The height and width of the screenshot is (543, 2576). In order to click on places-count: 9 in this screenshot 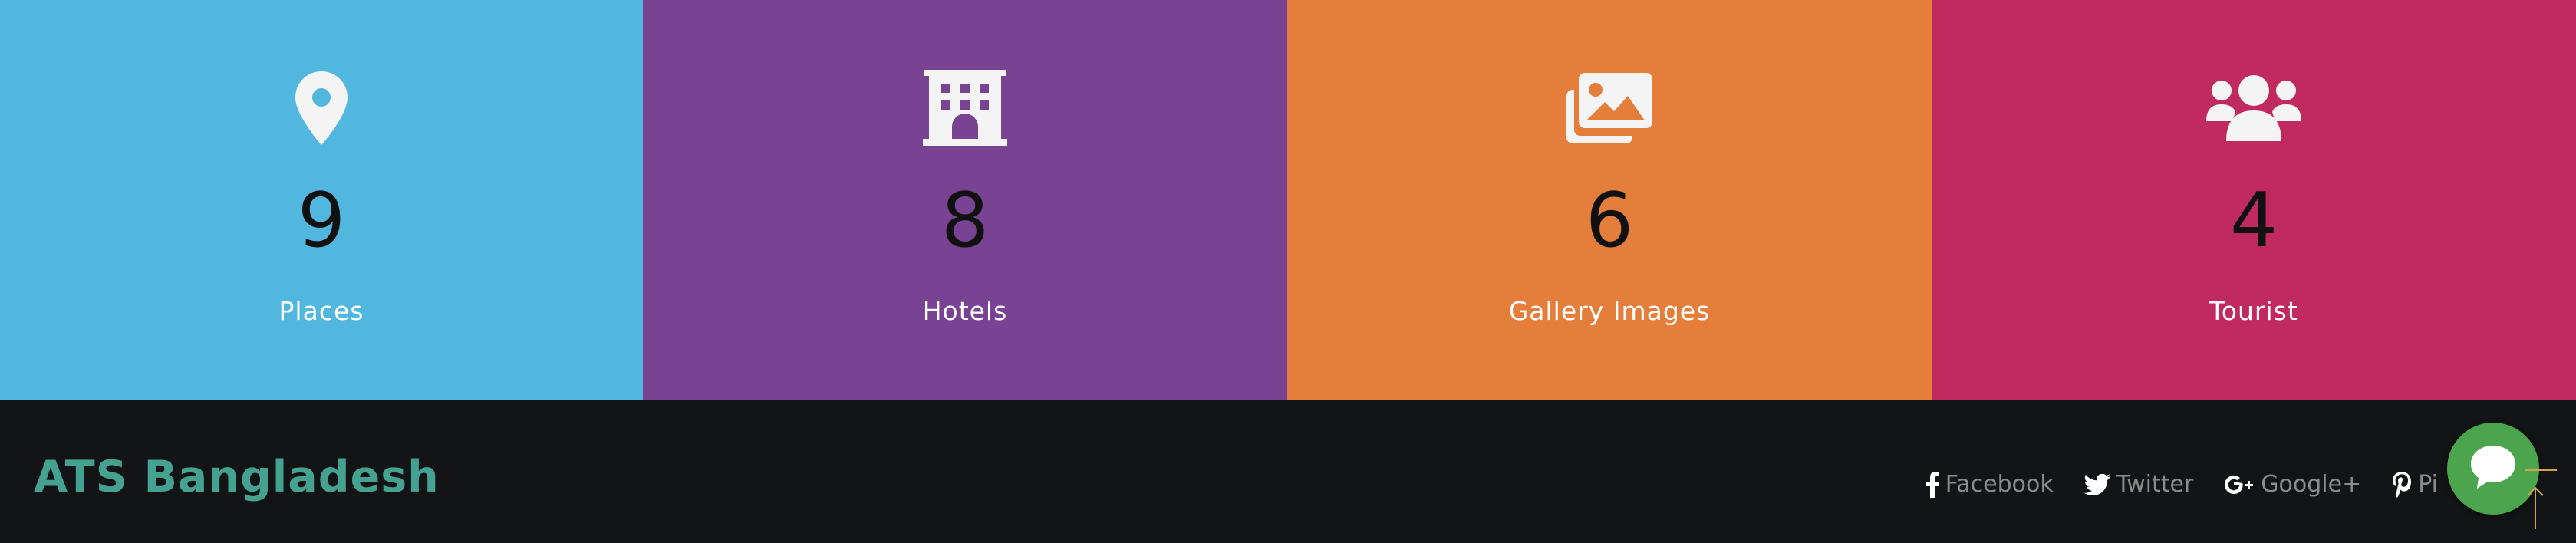, I will do `click(321, 221)`.